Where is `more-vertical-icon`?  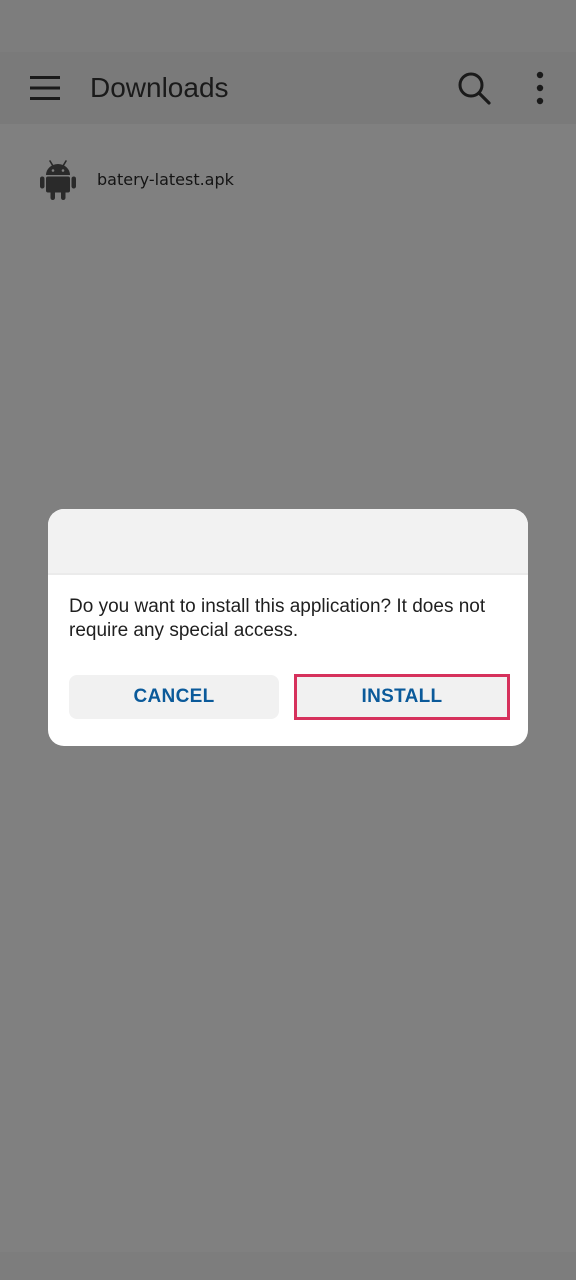 more-vertical-icon is located at coordinates (540, 88).